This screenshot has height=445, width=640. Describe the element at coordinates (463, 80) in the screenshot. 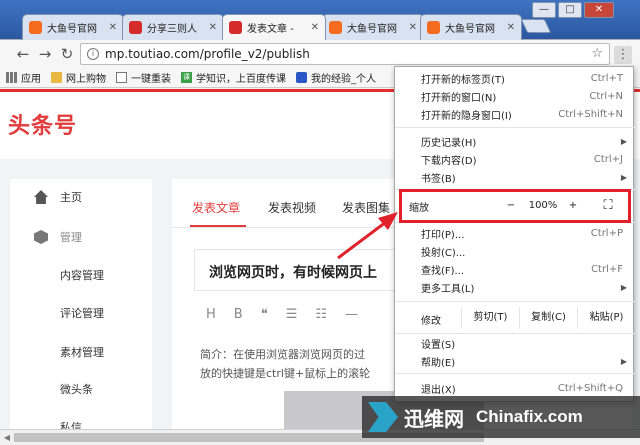

I see `menu-item-label: 打开新的标签页(T)` at that location.